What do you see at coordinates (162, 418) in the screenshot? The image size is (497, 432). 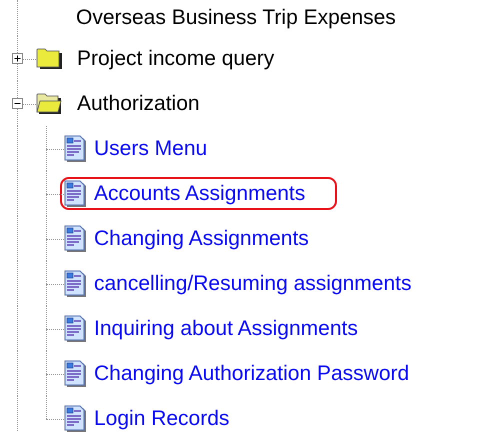 I see `tree-link: Login Records` at bounding box center [162, 418].